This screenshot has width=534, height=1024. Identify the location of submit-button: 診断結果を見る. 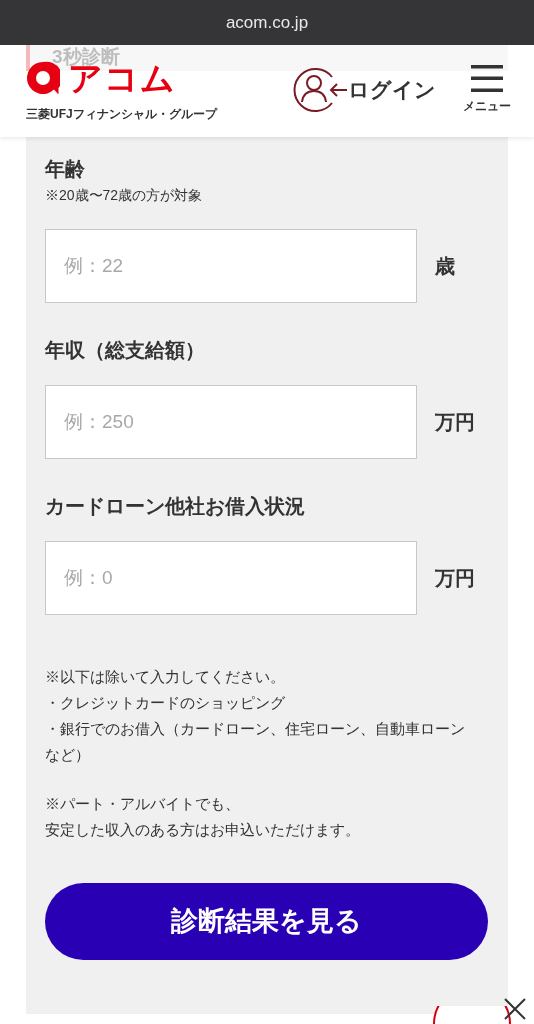
(266, 921).